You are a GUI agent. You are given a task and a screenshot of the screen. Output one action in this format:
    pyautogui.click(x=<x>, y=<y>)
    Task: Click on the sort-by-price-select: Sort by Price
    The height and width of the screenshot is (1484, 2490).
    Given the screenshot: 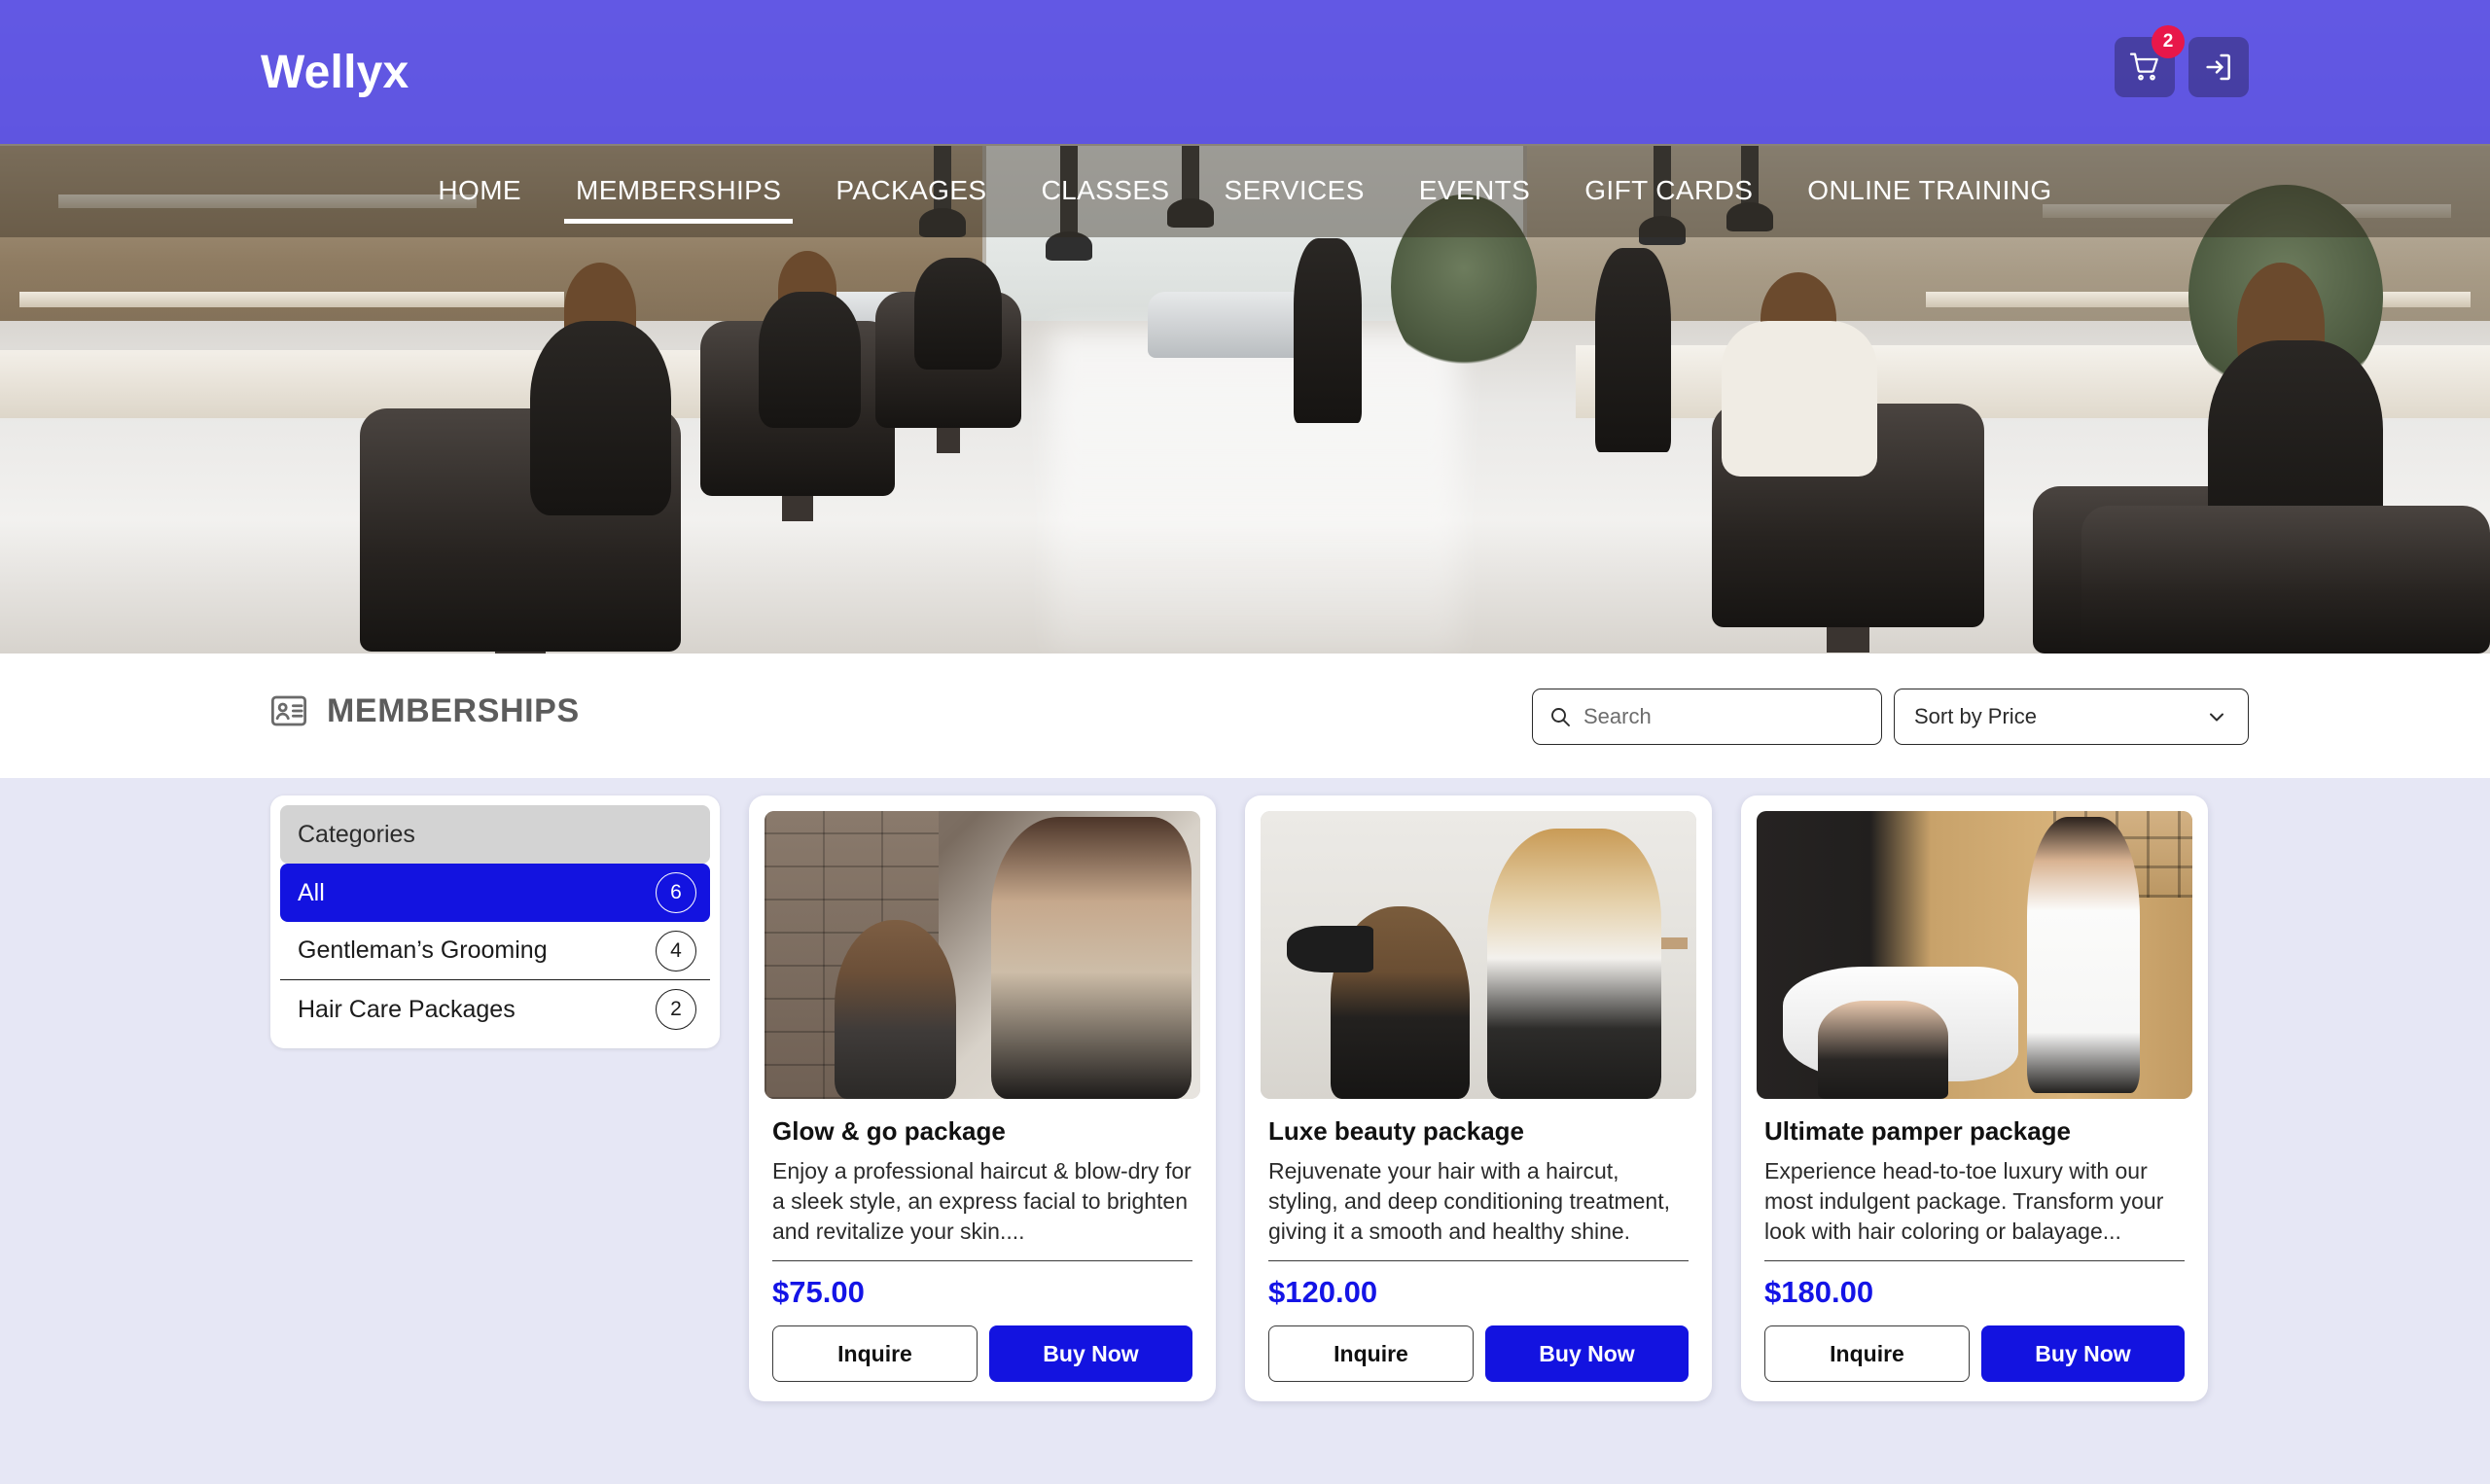 What is the action you would take?
    pyautogui.click(x=2071, y=717)
    